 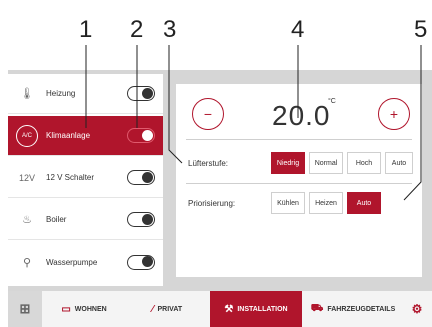 I want to click on nav-label: FAHRZEUGDETAILS, so click(x=361, y=309).